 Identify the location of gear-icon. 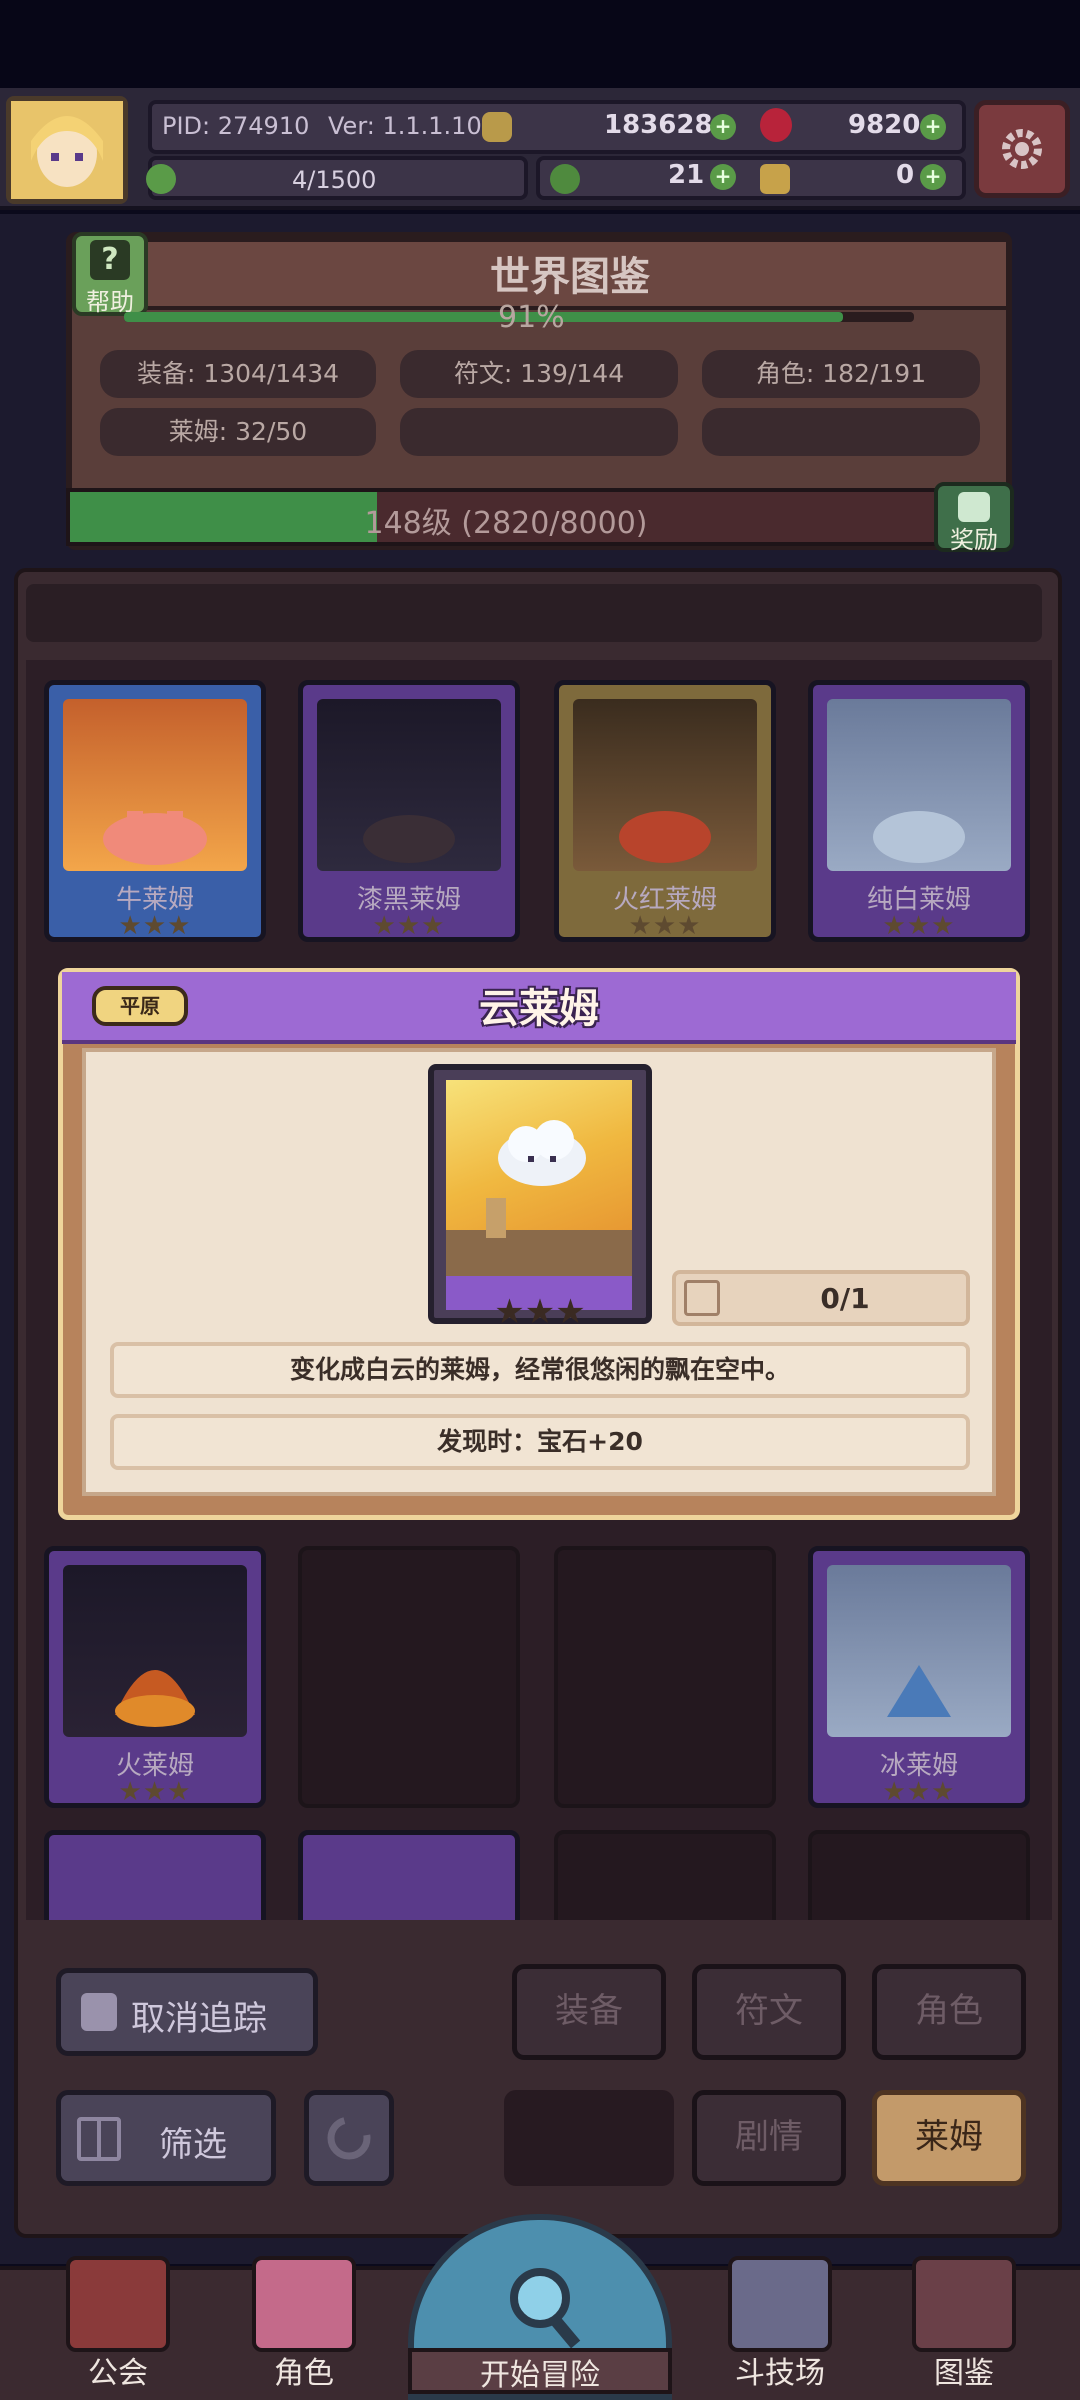
(1022, 149).